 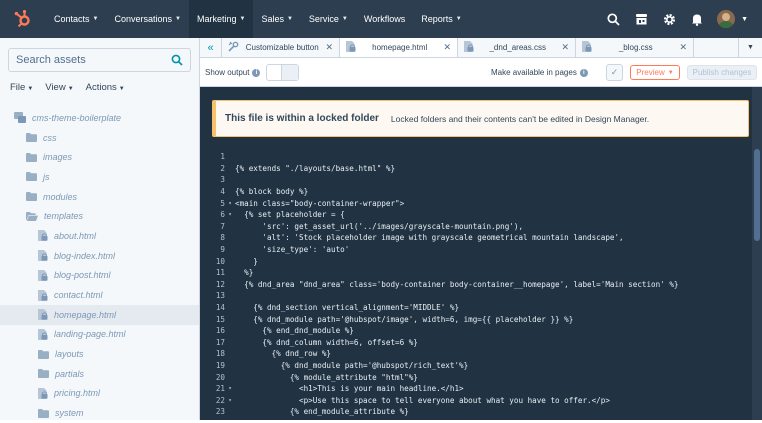 I want to click on tree-item: landing-page.html, so click(x=99, y=335).